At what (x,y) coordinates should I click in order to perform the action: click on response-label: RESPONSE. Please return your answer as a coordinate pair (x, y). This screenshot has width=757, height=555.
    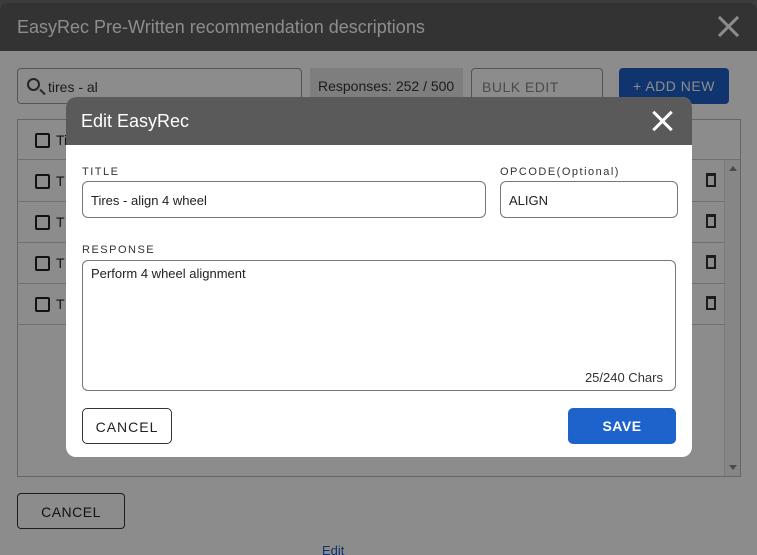
    Looking at the image, I should click on (119, 250).